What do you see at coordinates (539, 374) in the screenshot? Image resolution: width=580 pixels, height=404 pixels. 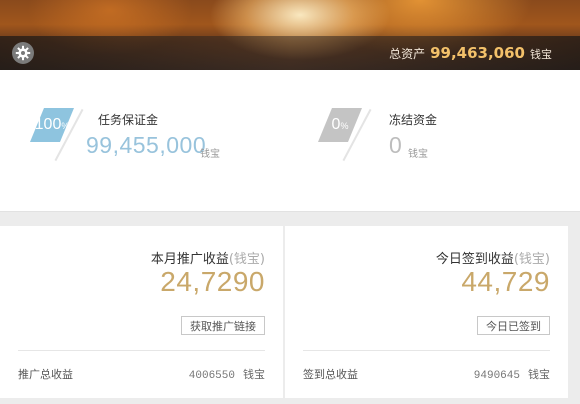 I see `signin-total-unit: 钱宝` at bounding box center [539, 374].